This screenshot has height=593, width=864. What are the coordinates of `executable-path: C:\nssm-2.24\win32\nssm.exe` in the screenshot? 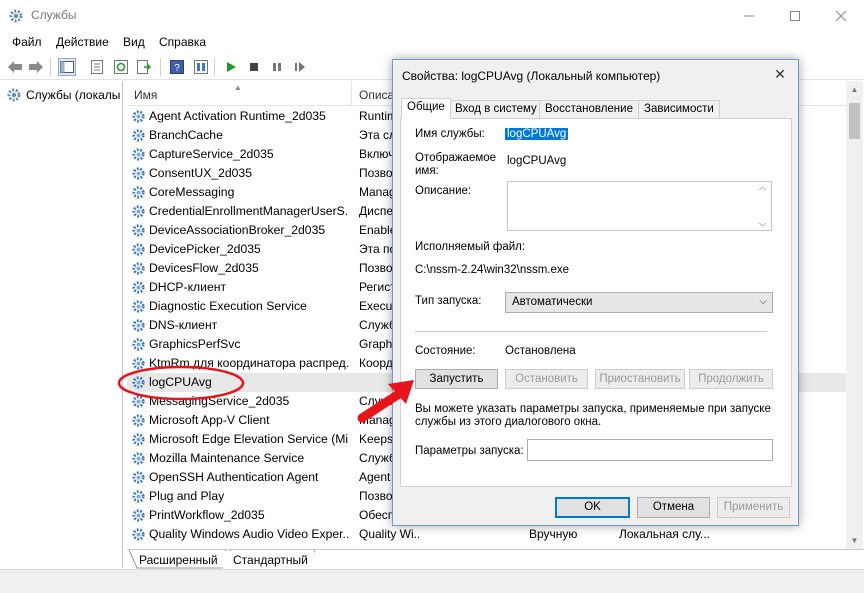 It's located at (492, 270).